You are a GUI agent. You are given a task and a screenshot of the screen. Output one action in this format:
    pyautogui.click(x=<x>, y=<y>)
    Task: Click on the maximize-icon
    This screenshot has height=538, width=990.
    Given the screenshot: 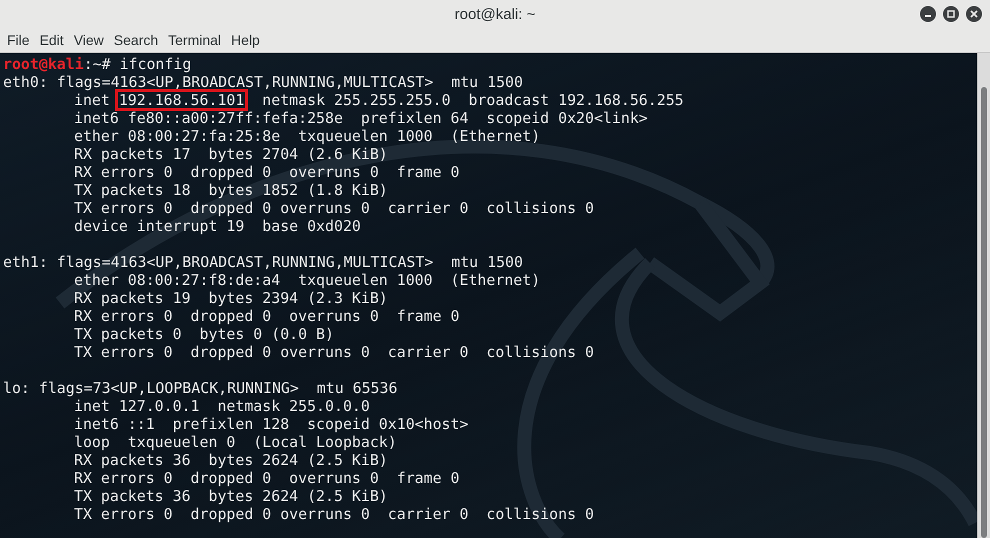 What is the action you would take?
    pyautogui.click(x=951, y=14)
    